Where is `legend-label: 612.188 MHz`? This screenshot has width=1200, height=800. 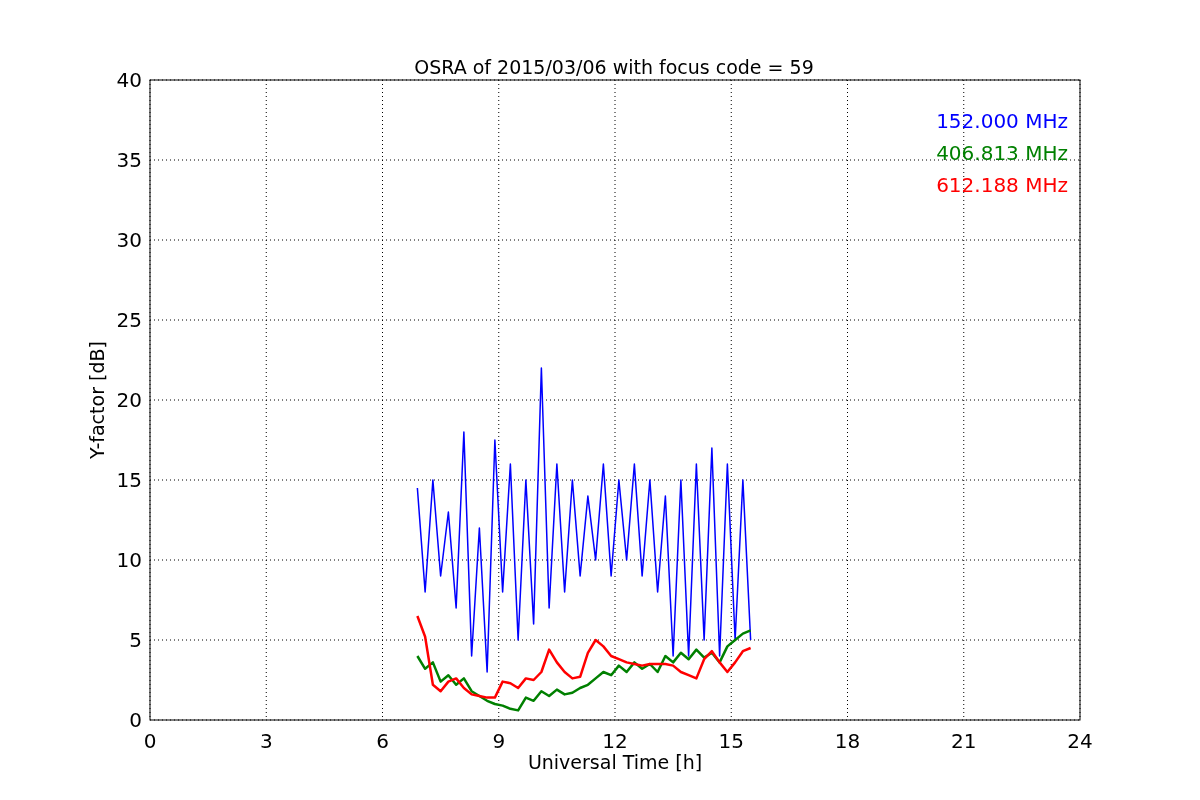 legend-label: 612.188 MHz is located at coordinates (1002, 185).